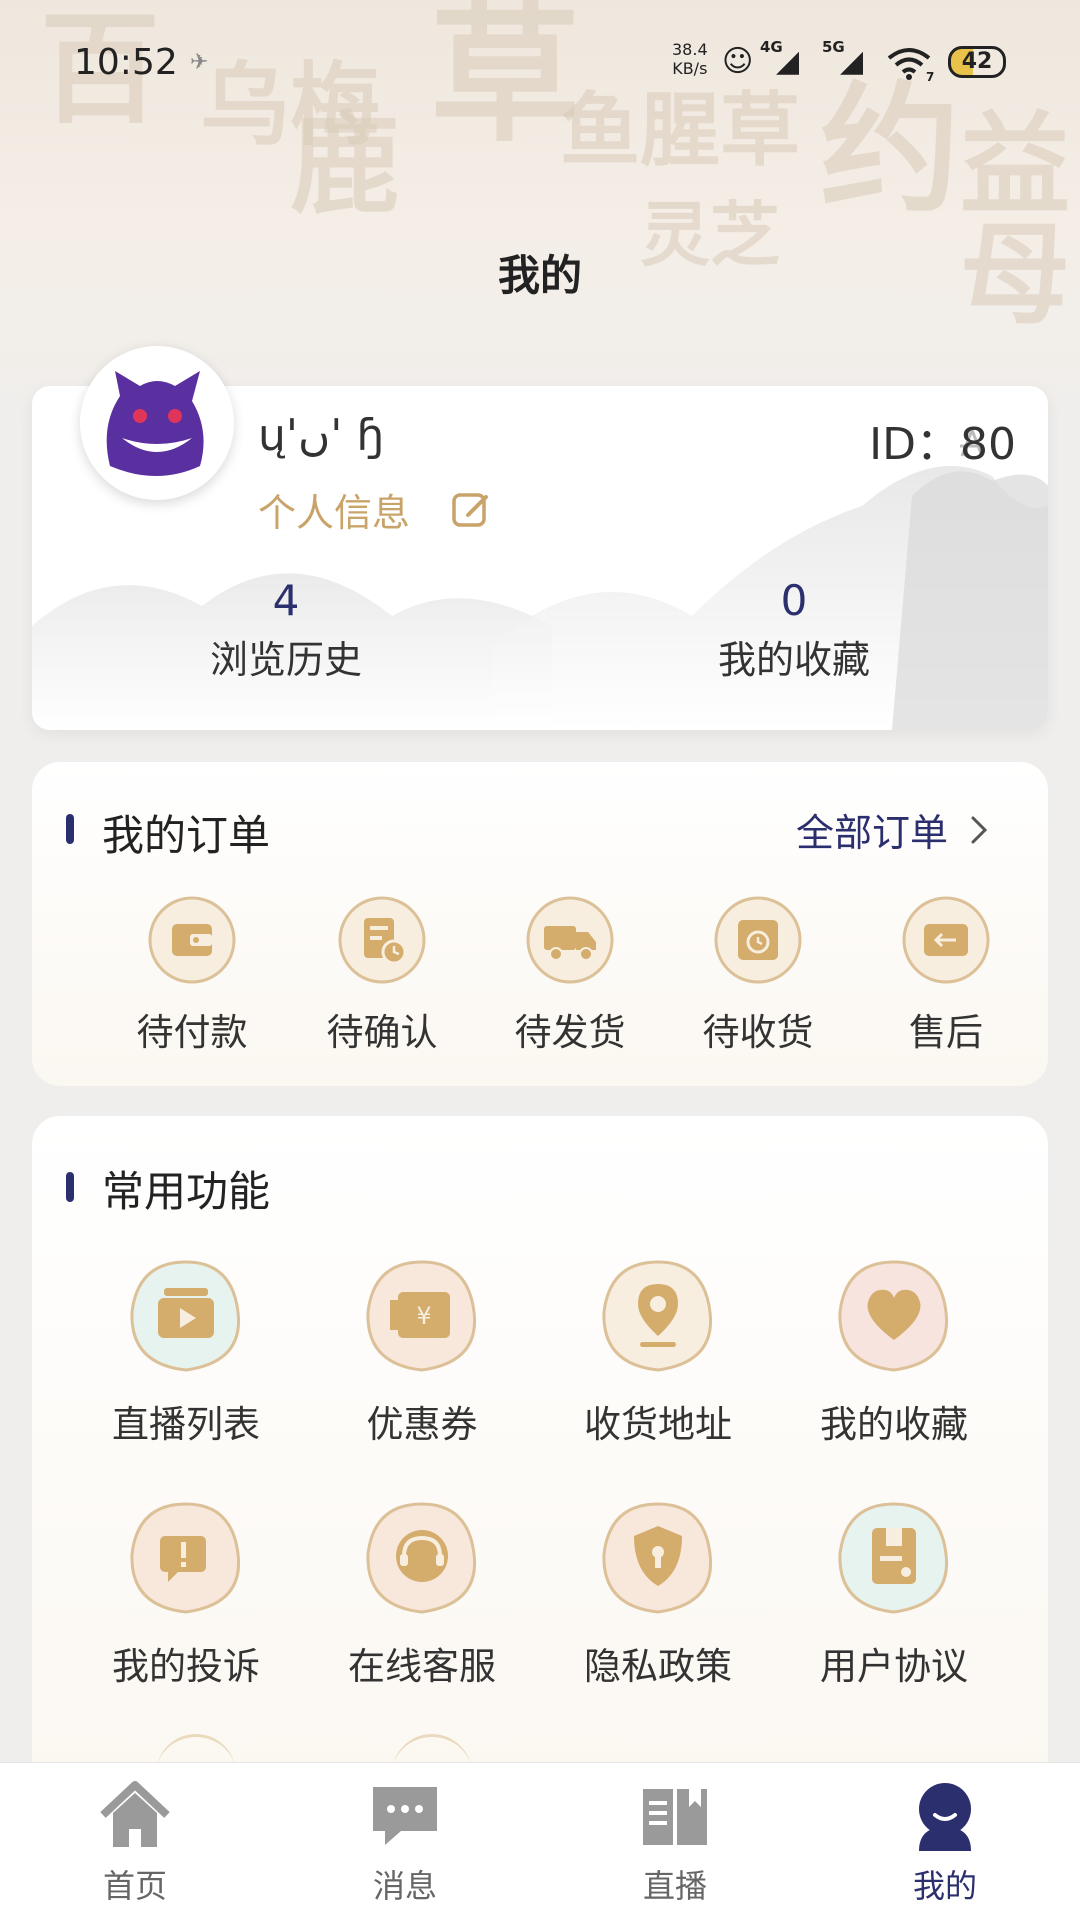 This screenshot has height=1920, width=1080. What do you see at coordinates (186, 1316) in the screenshot?
I see `video-camera-icon` at bounding box center [186, 1316].